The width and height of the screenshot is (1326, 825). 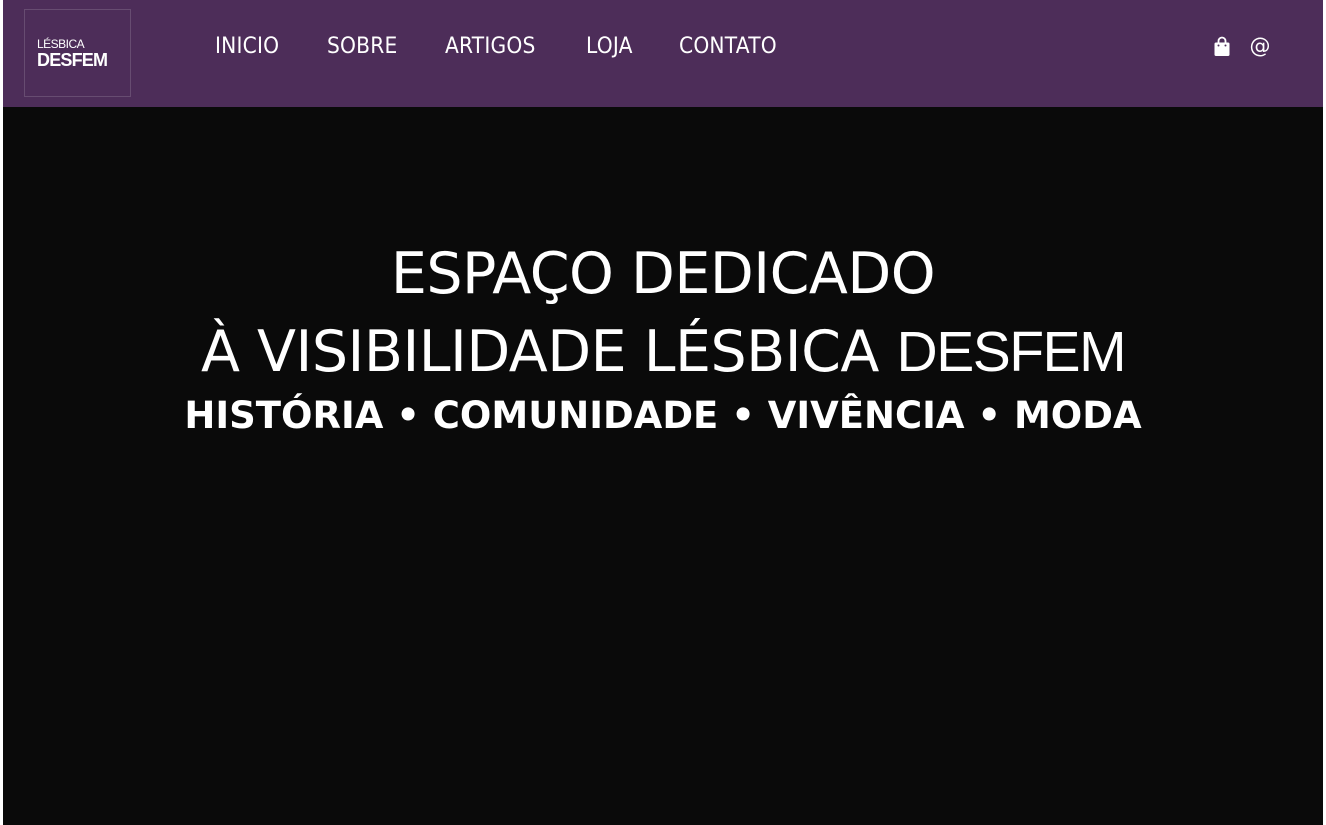 I want to click on logo-text-top: LÉSBICA, so click(x=61, y=43).